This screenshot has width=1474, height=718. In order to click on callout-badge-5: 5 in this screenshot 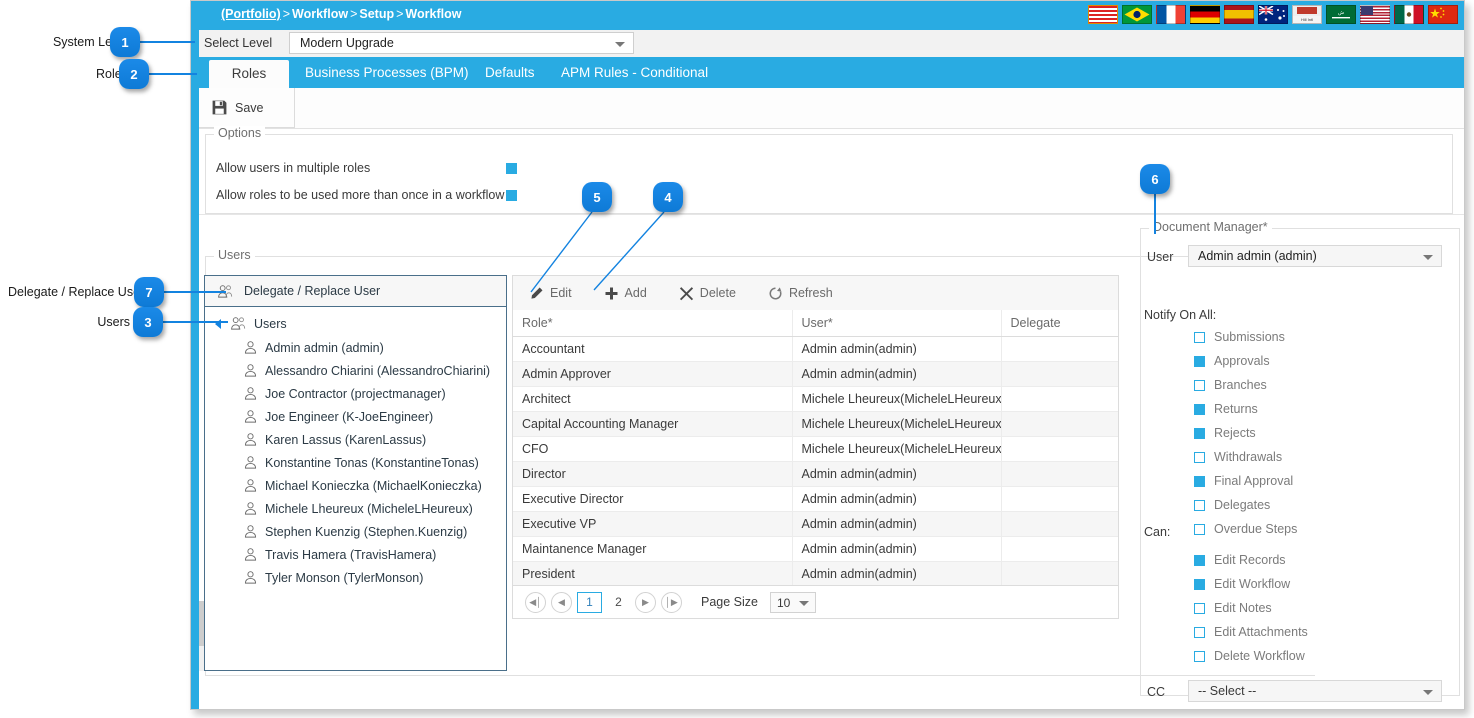, I will do `click(597, 197)`.